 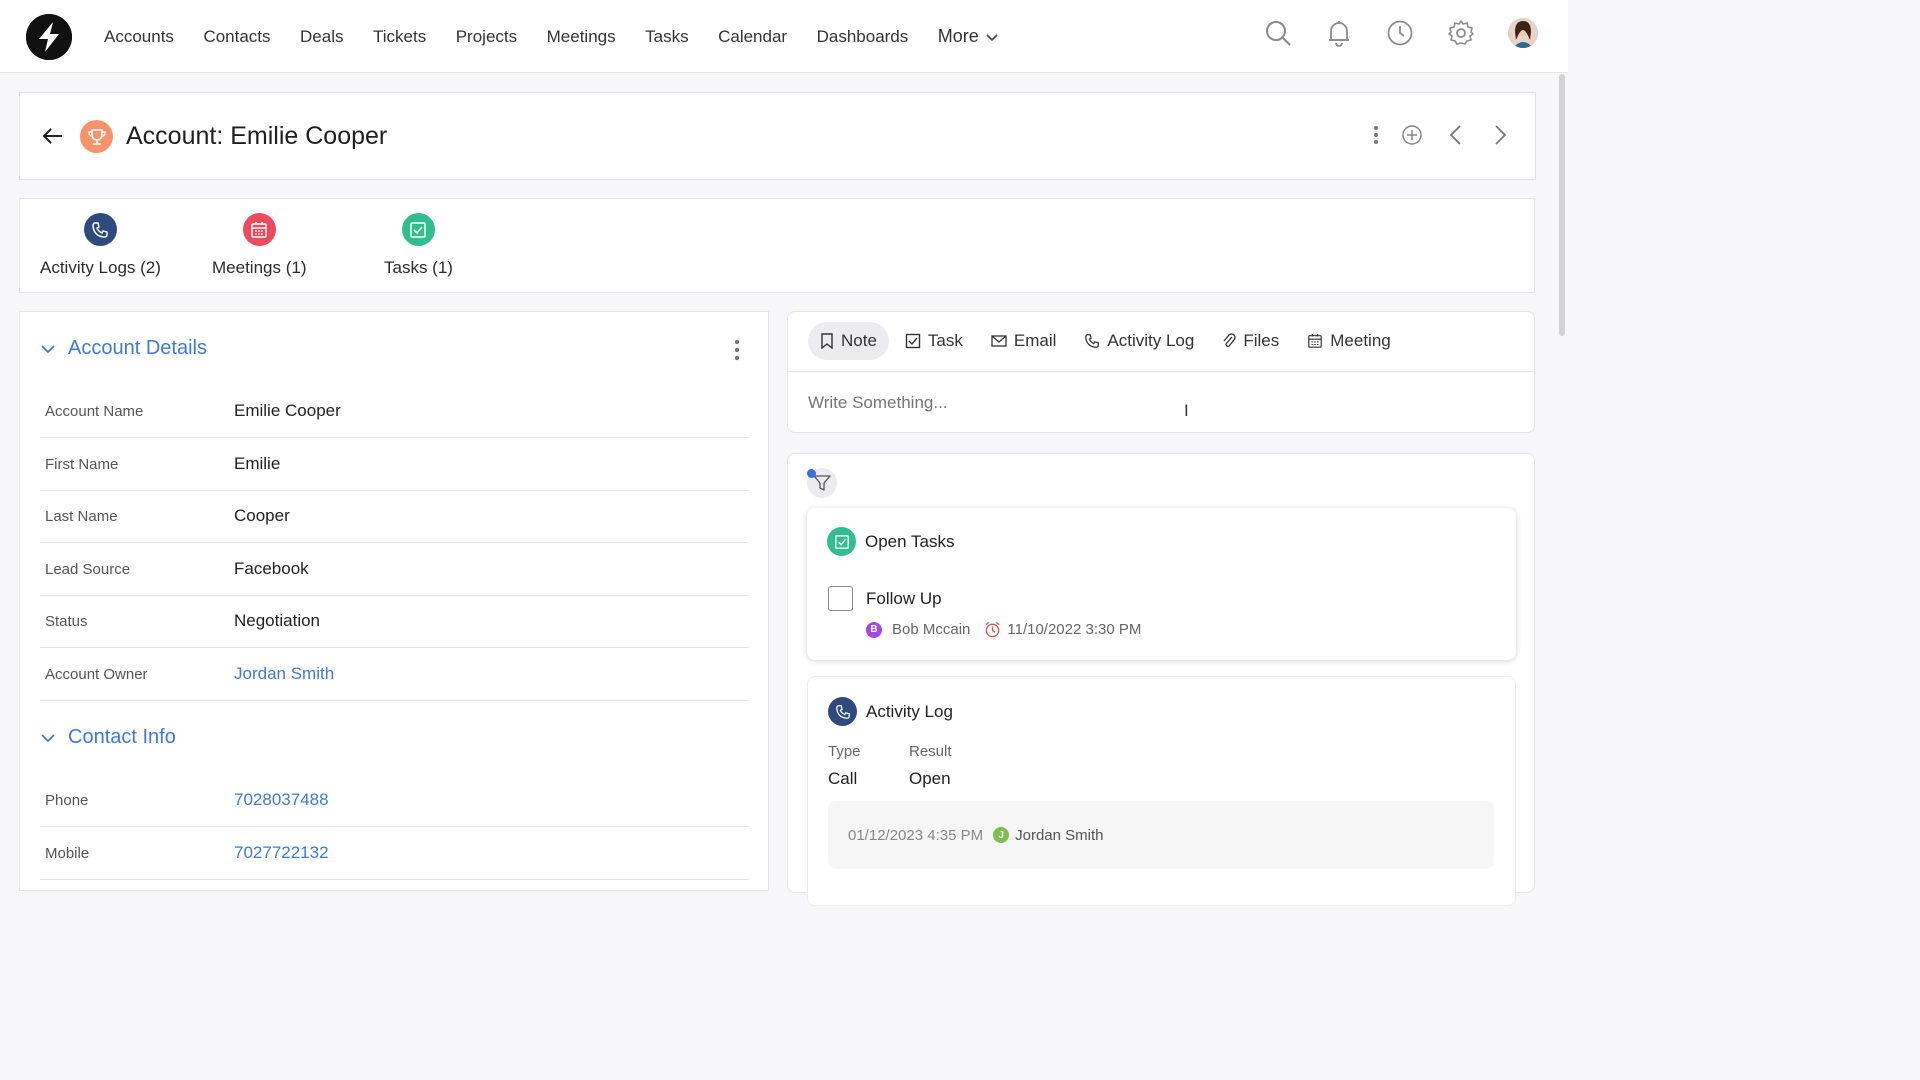 I want to click on contact-info-title: Contact Info, so click(x=122, y=737).